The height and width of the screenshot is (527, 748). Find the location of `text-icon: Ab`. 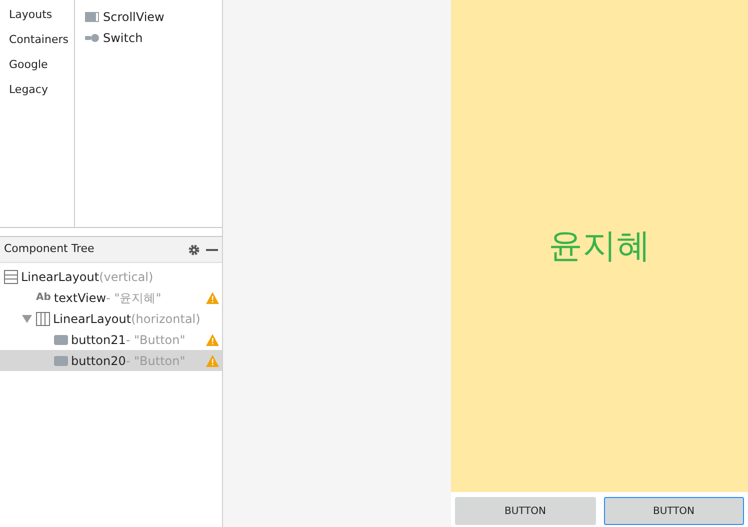

text-icon: Ab is located at coordinates (43, 297).